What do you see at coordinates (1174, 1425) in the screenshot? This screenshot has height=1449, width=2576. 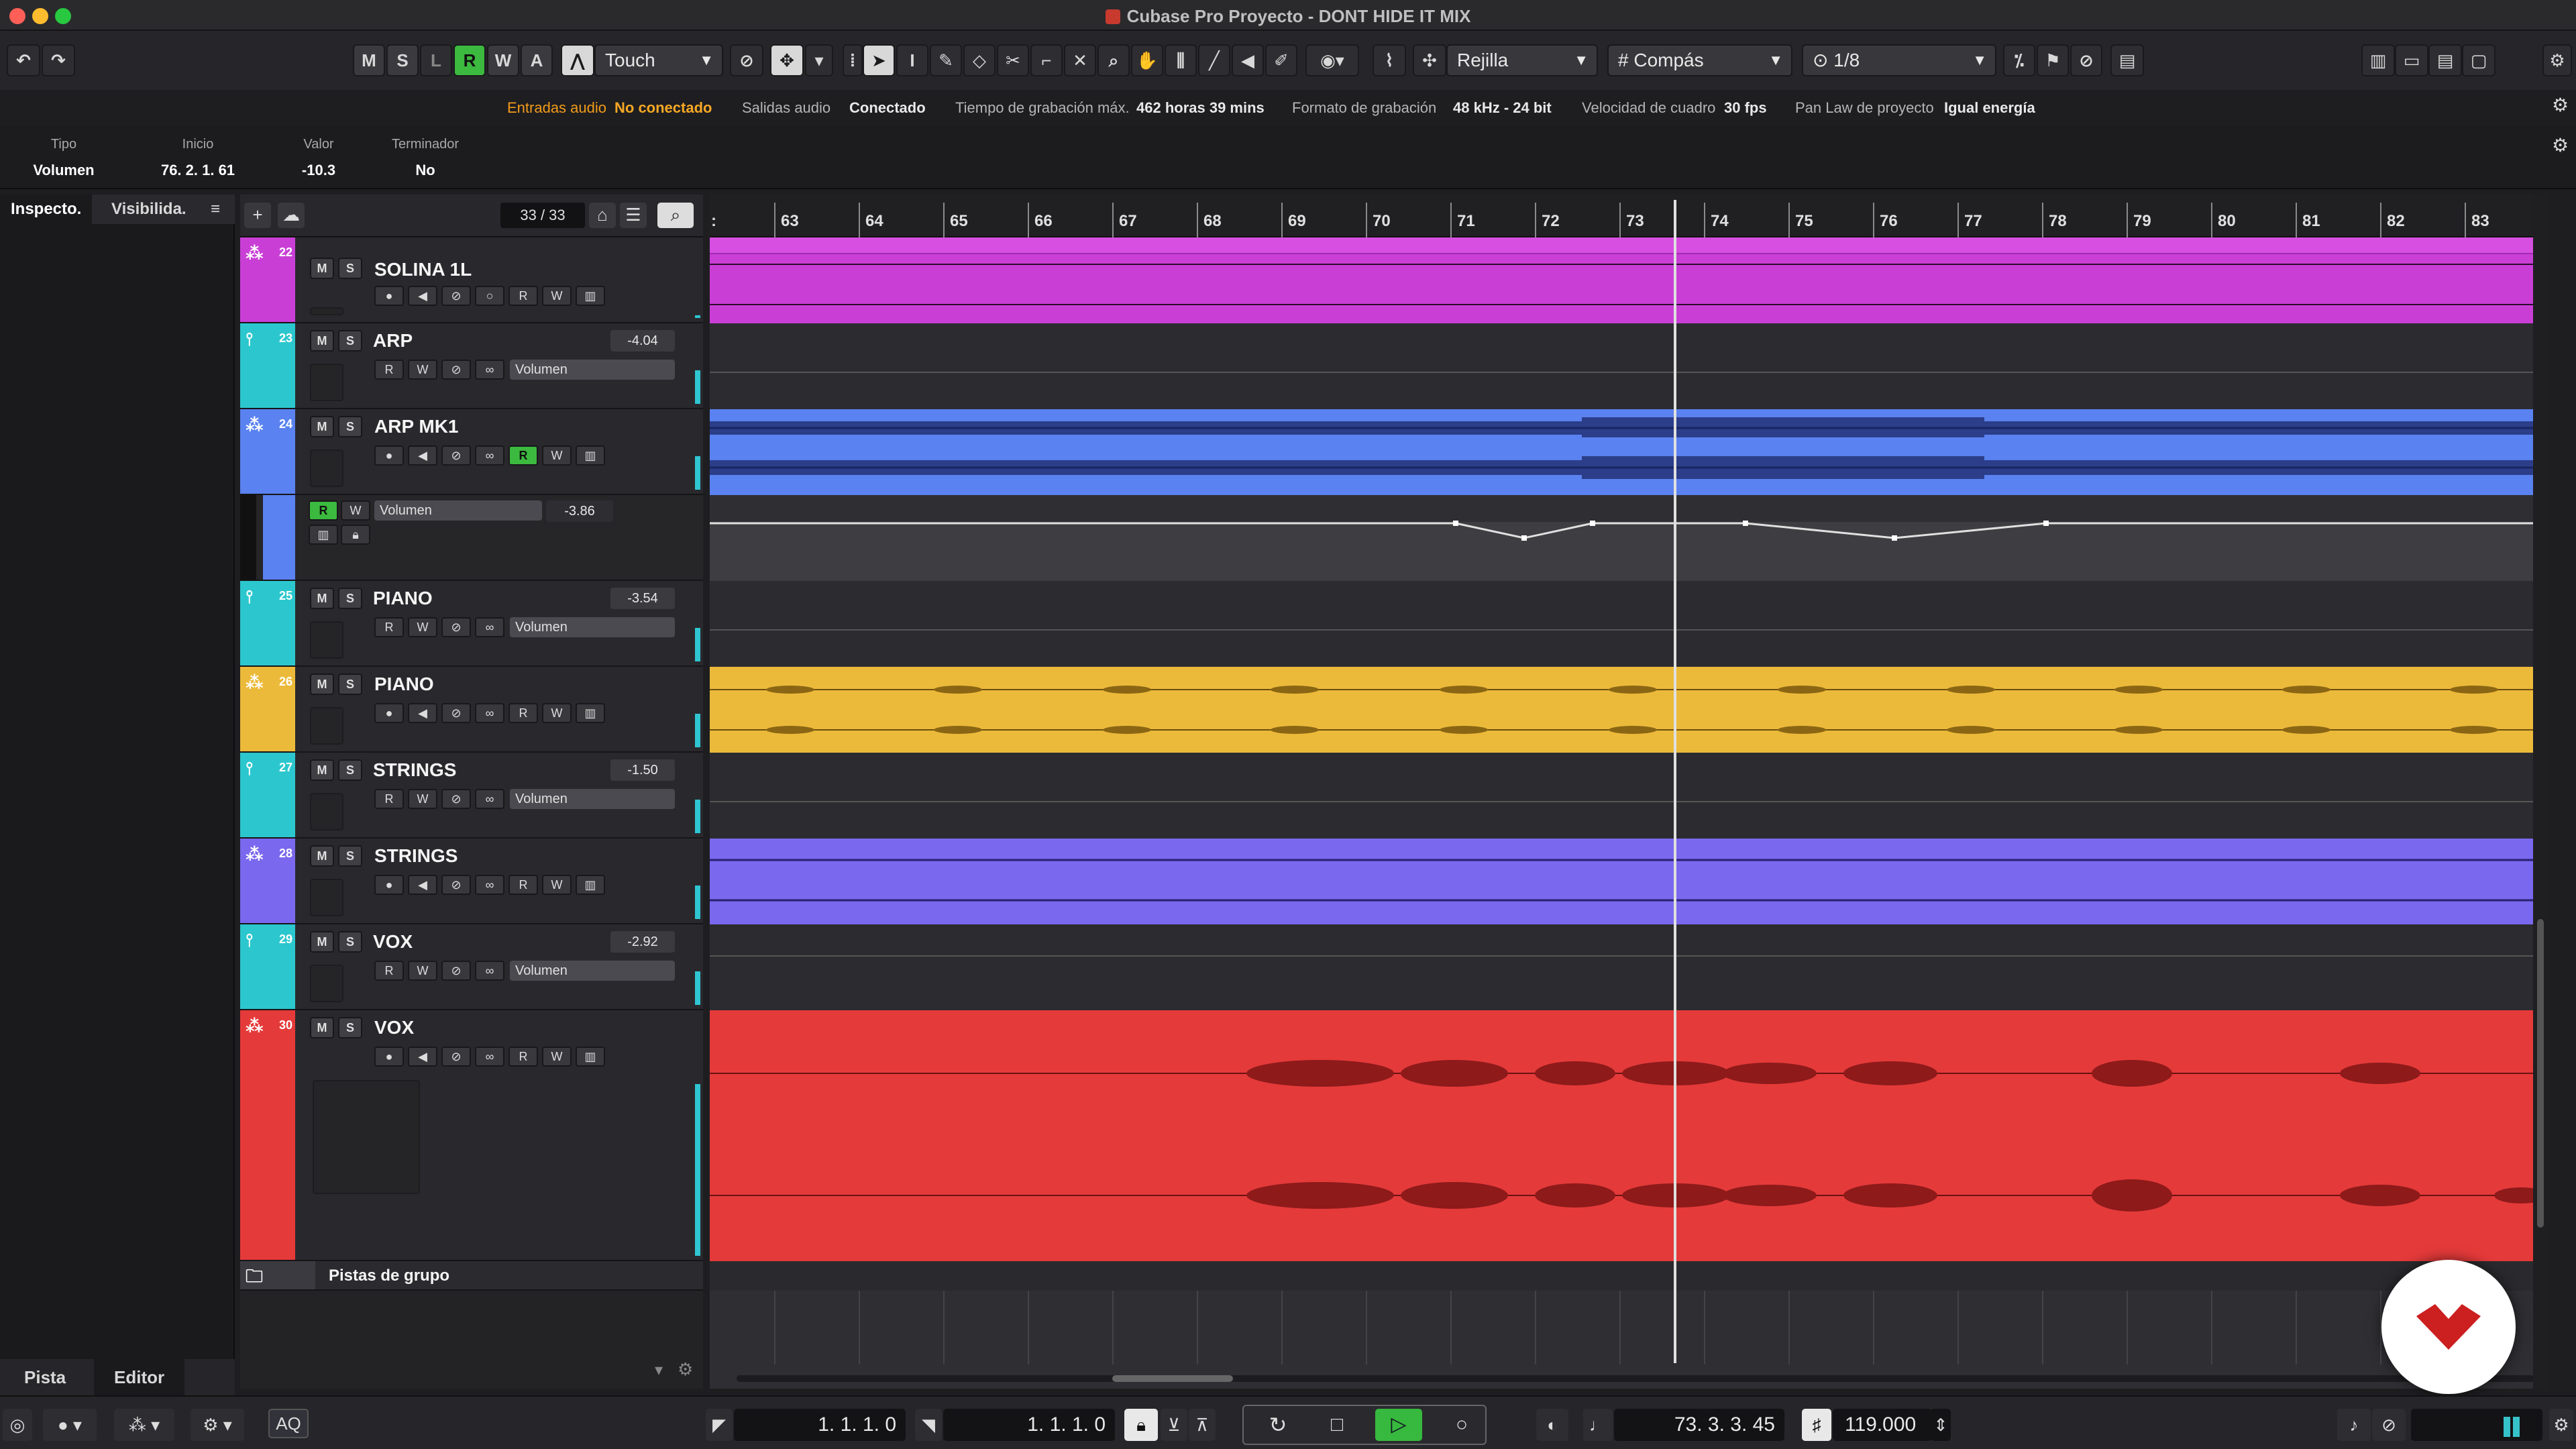 I see `punch-in-icon: ⊻` at bounding box center [1174, 1425].